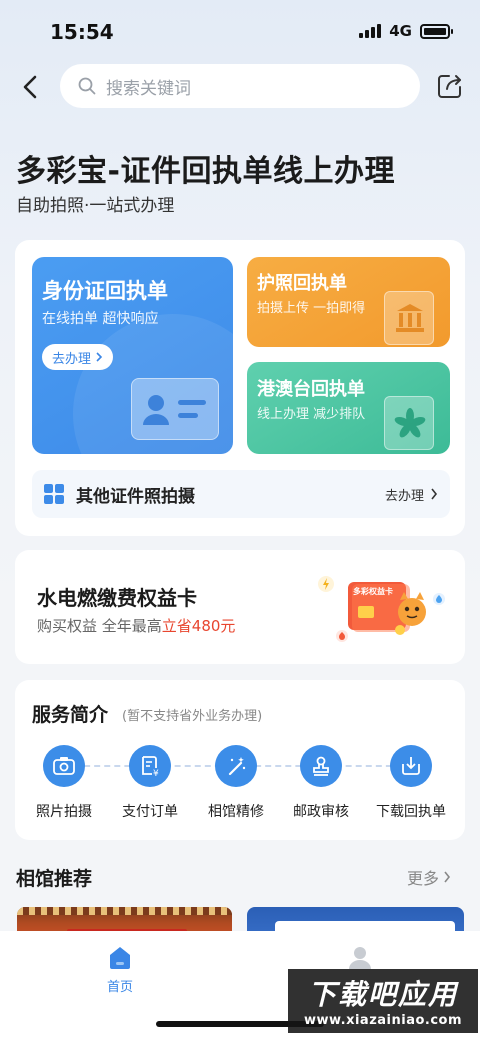  What do you see at coordinates (150, 812) in the screenshot?
I see `service-step-label: 支付订单` at bounding box center [150, 812].